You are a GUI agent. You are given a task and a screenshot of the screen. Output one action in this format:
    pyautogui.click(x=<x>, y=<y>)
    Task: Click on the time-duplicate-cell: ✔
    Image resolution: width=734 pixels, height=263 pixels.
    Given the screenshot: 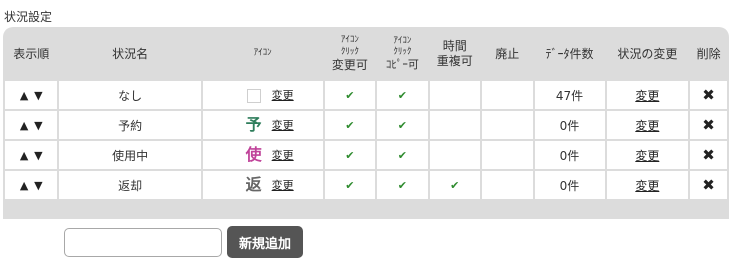 What is the action you would take?
    pyautogui.click(x=455, y=185)
    